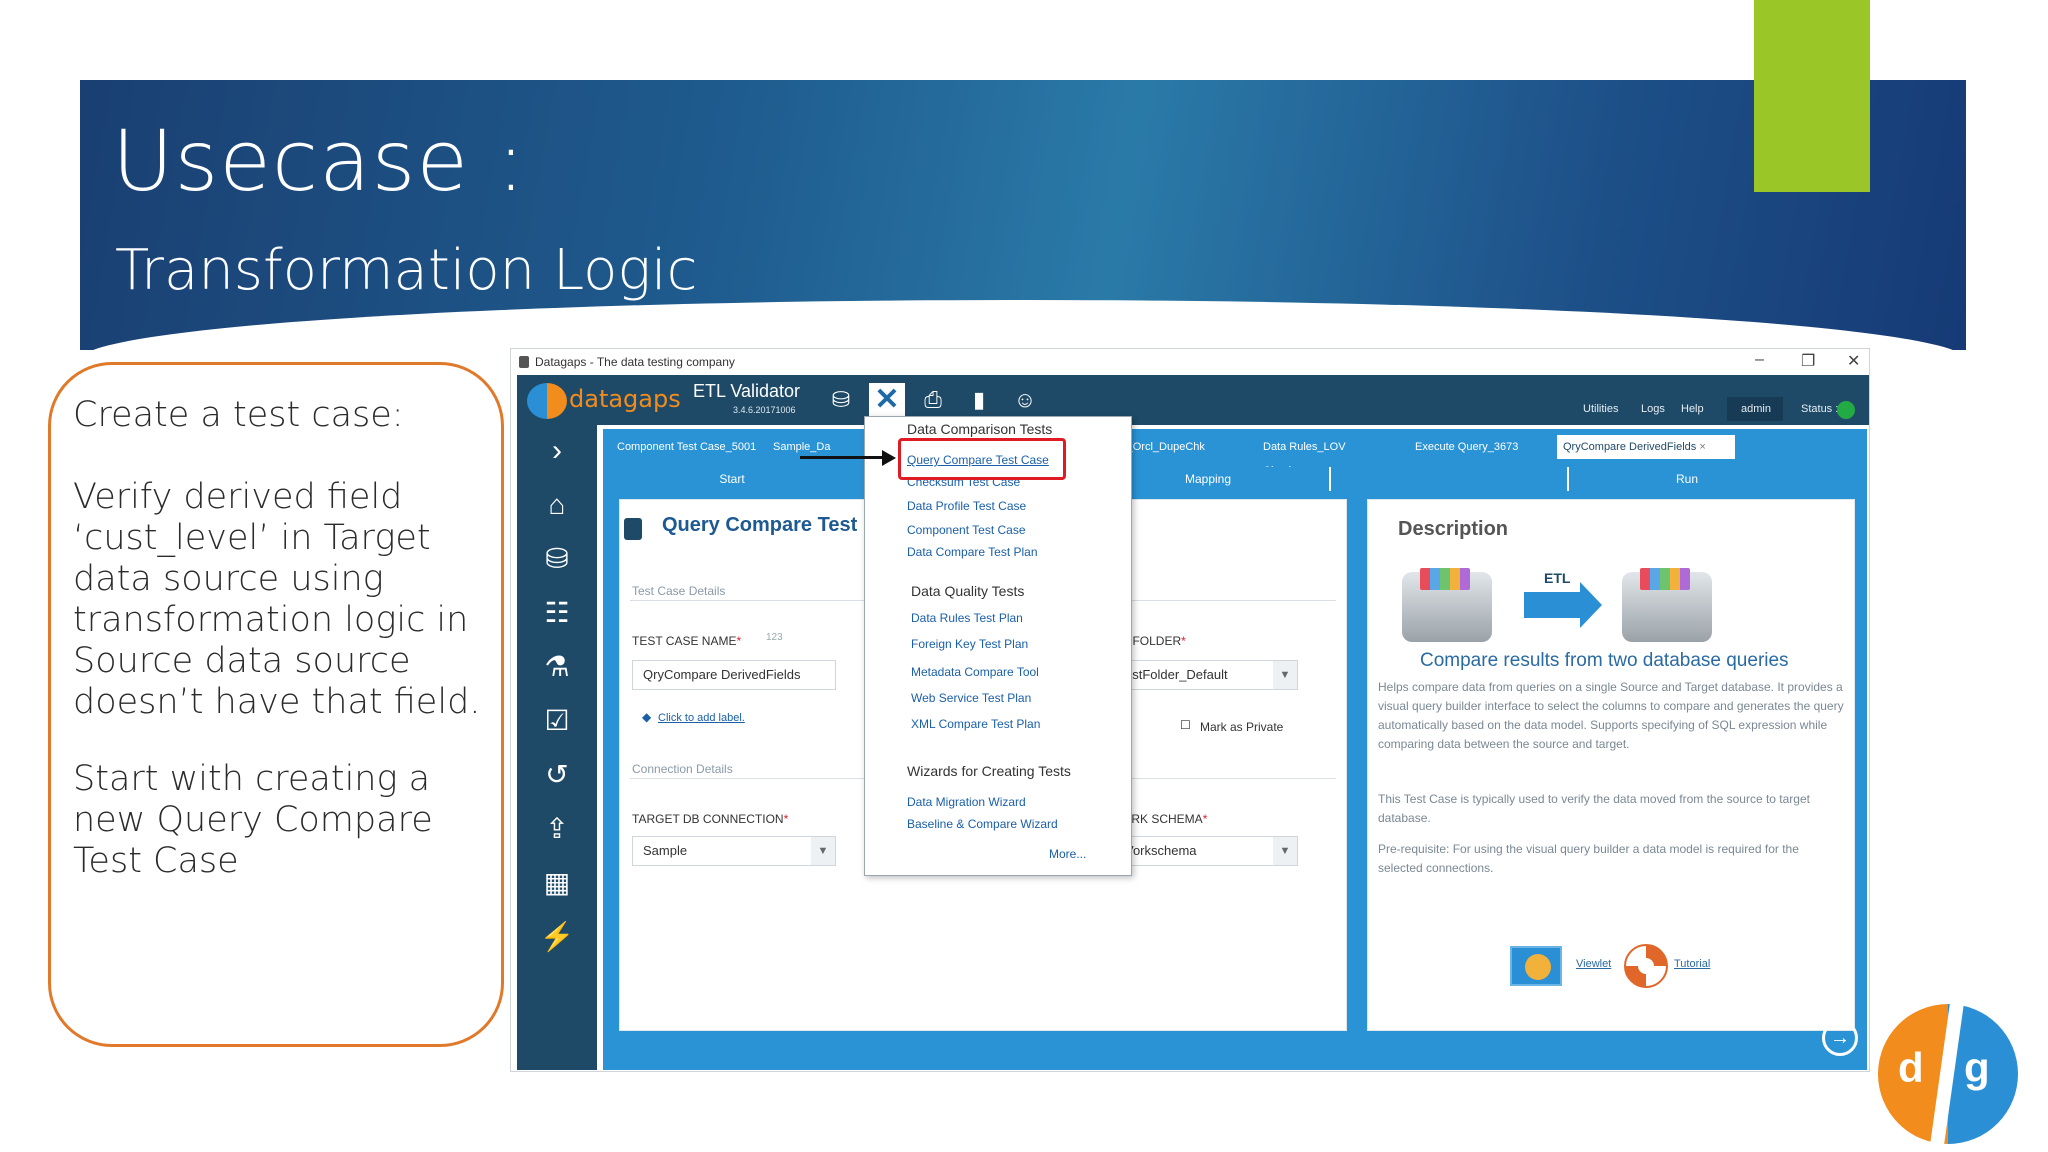  What do you see at coordinates (975, 724) in the screenshot?
I see `menu-item-xml-compare: XML Compare Test Plan` at bounding box center [975, 724].